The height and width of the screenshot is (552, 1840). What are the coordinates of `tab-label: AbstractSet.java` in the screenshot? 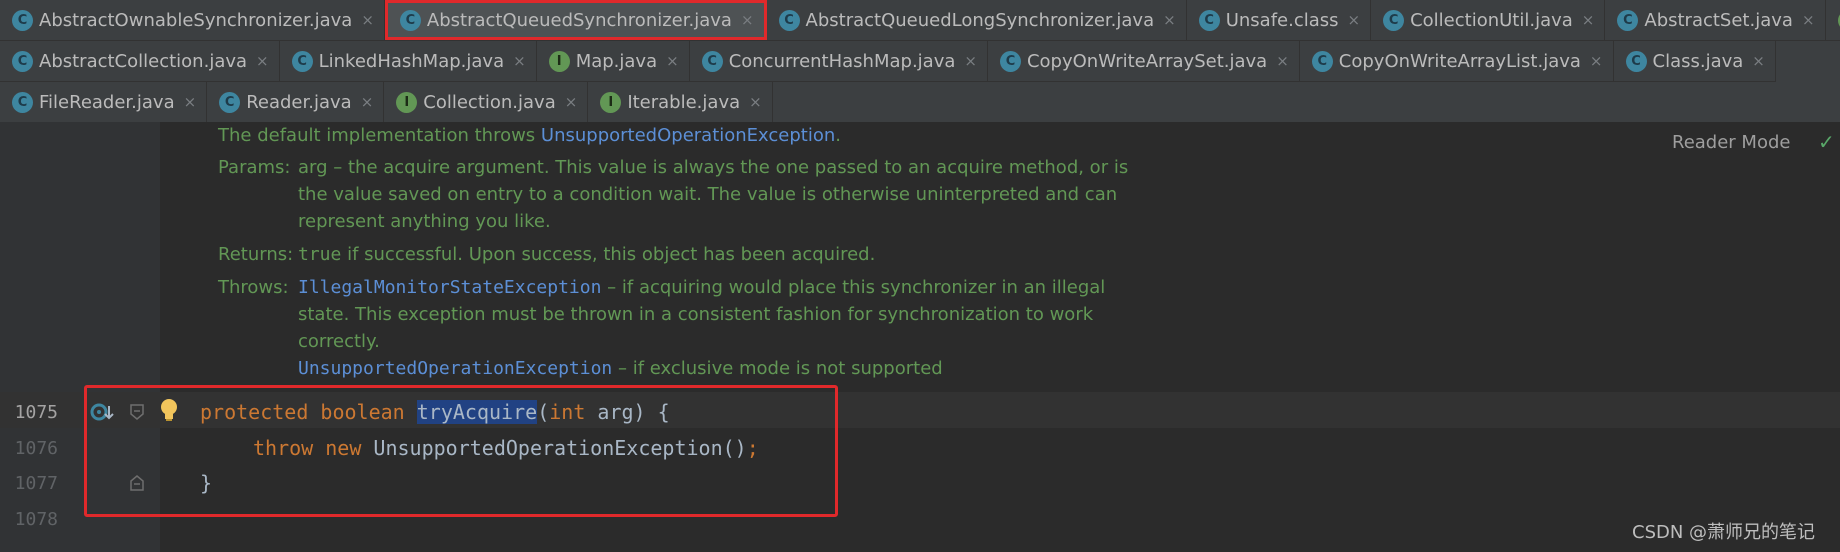 It's located at (1718, 20).